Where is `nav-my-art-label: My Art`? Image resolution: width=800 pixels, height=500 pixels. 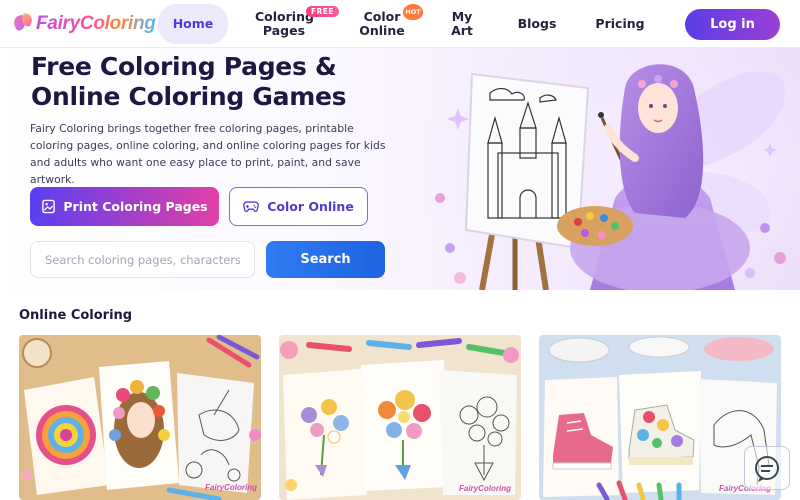 nav-my-art-label: My Art is located at coordinates (462, 23).